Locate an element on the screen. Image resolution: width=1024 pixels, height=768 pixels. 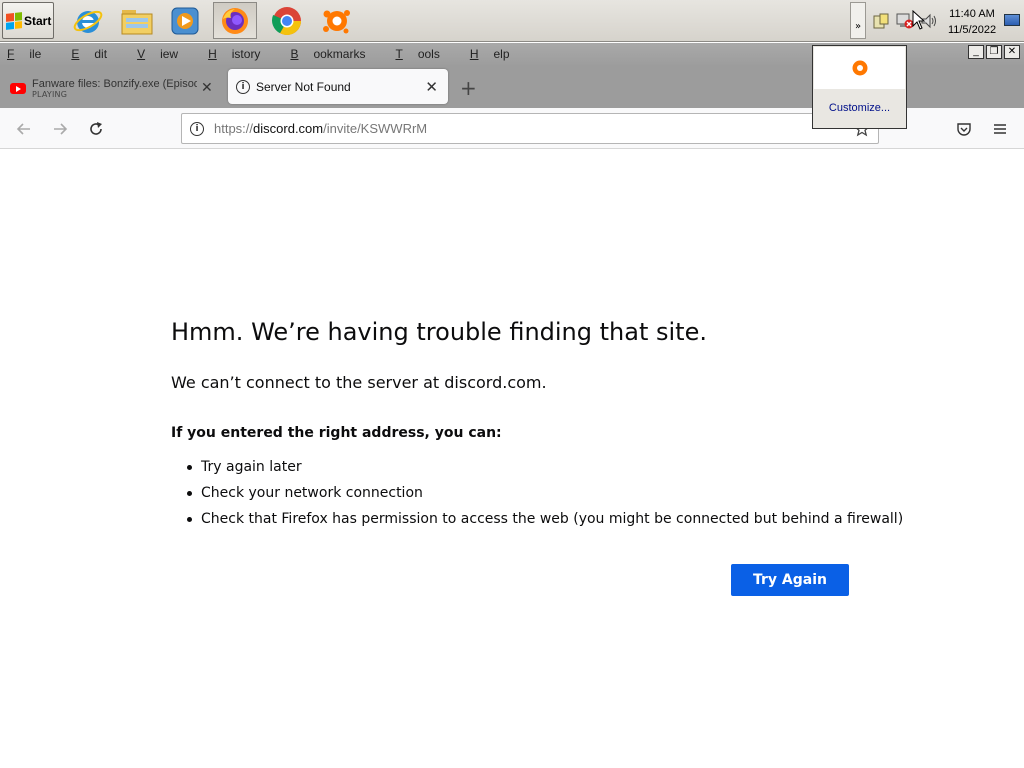
show-desktop-icon is located at coordinates (1012, 20).